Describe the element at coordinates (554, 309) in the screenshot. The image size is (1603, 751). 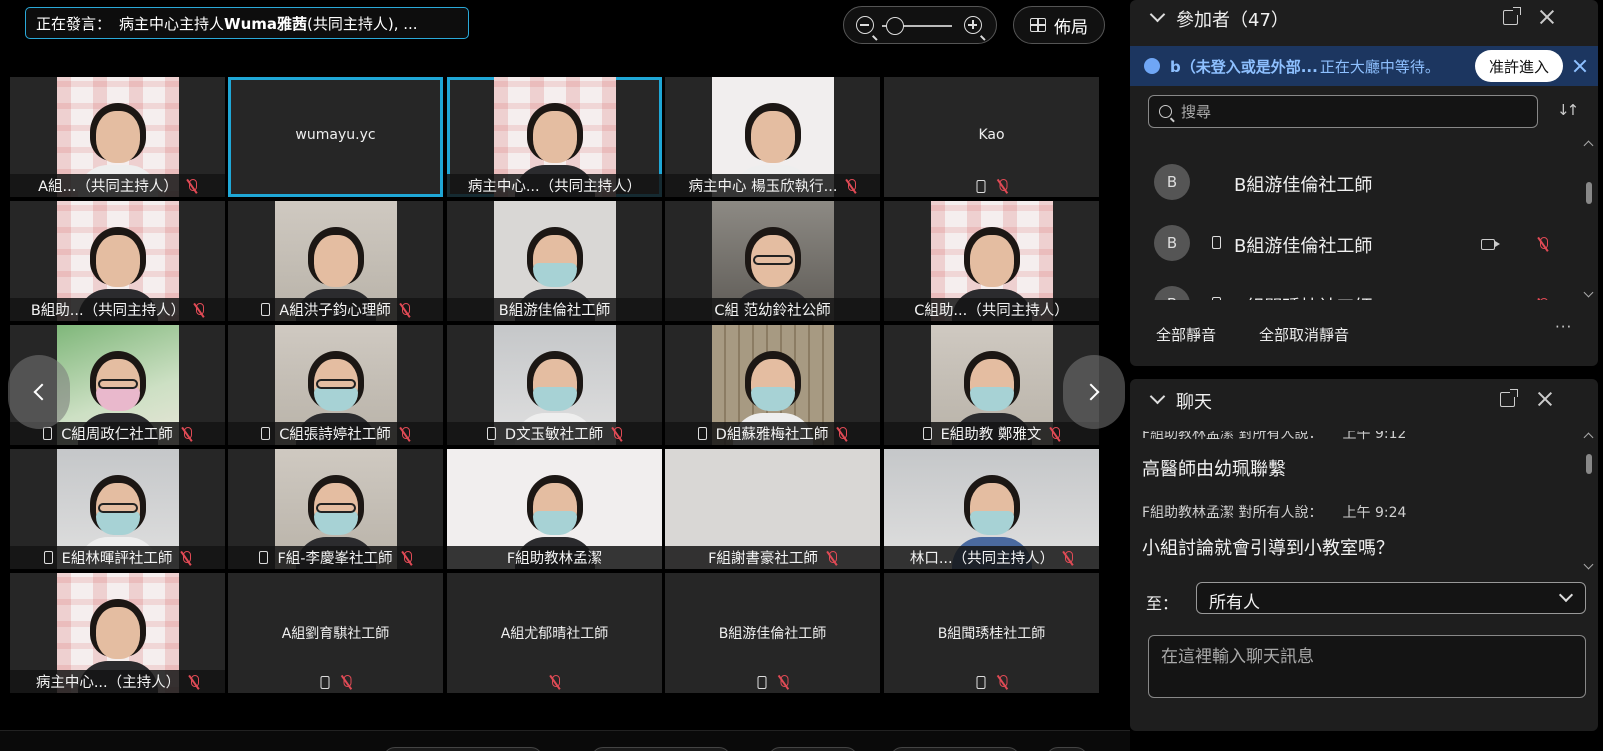
I see `participant-name-label: B組游佳倫社工師` at that location.